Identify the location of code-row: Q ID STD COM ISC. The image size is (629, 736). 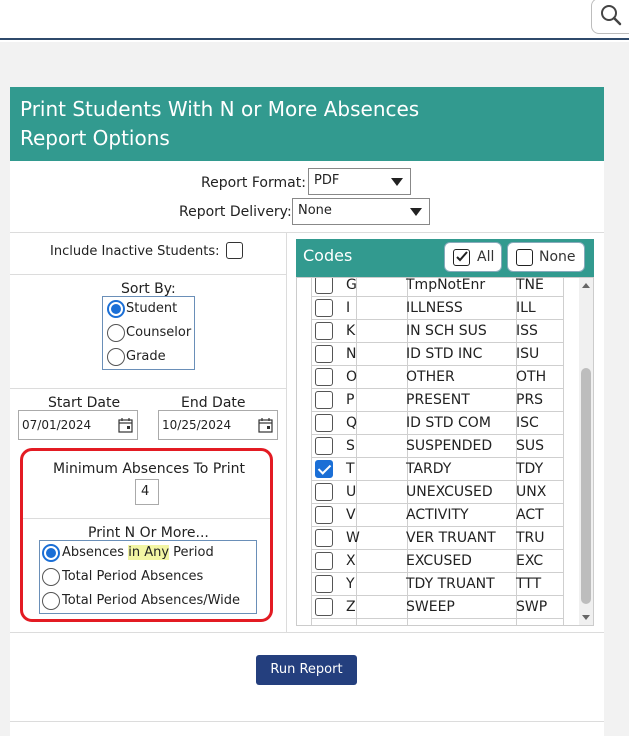
(437, 423).